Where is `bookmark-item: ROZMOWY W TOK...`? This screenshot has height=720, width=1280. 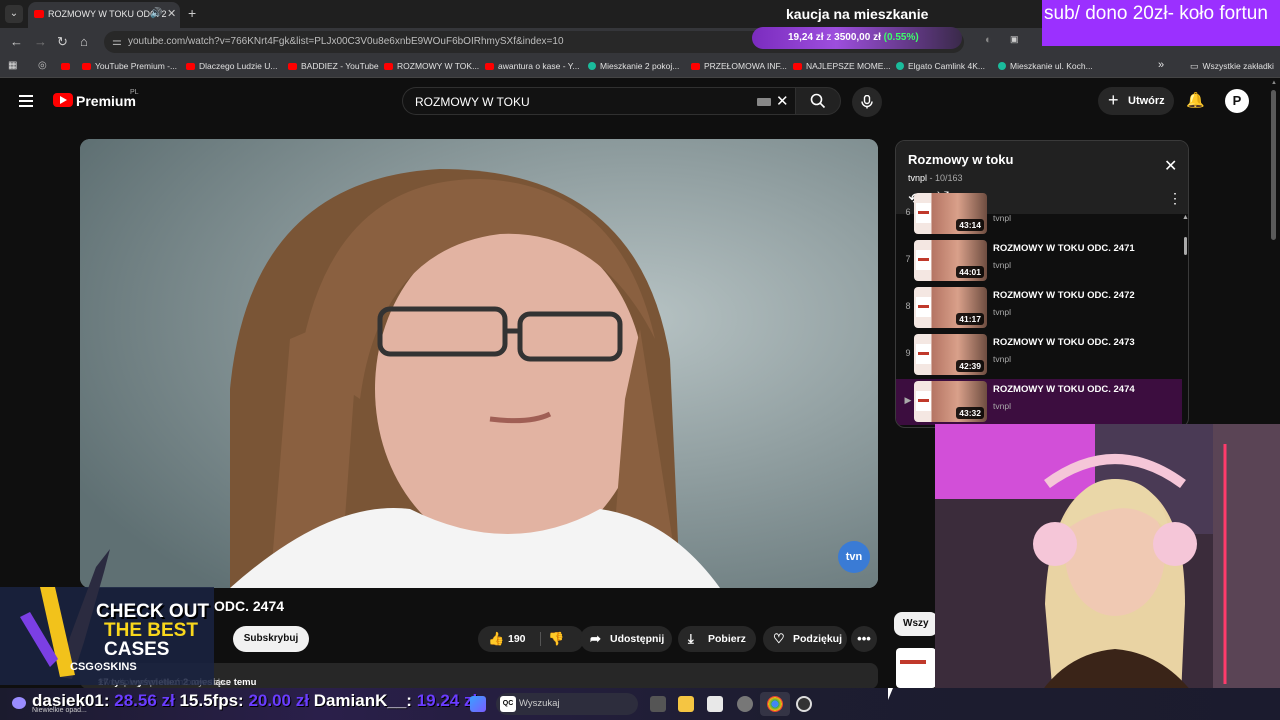 bookmark-item: ROZMOWY W TOK... is located at coordinates (431, 66).